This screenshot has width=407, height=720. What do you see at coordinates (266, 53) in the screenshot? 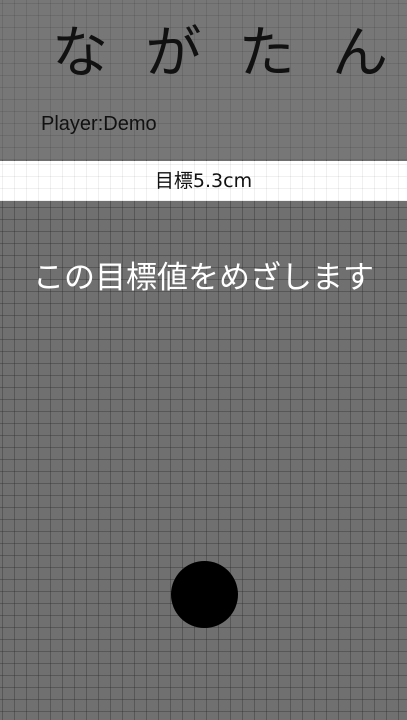
I see `app-title-char: た` at bounding box center [266, 53].